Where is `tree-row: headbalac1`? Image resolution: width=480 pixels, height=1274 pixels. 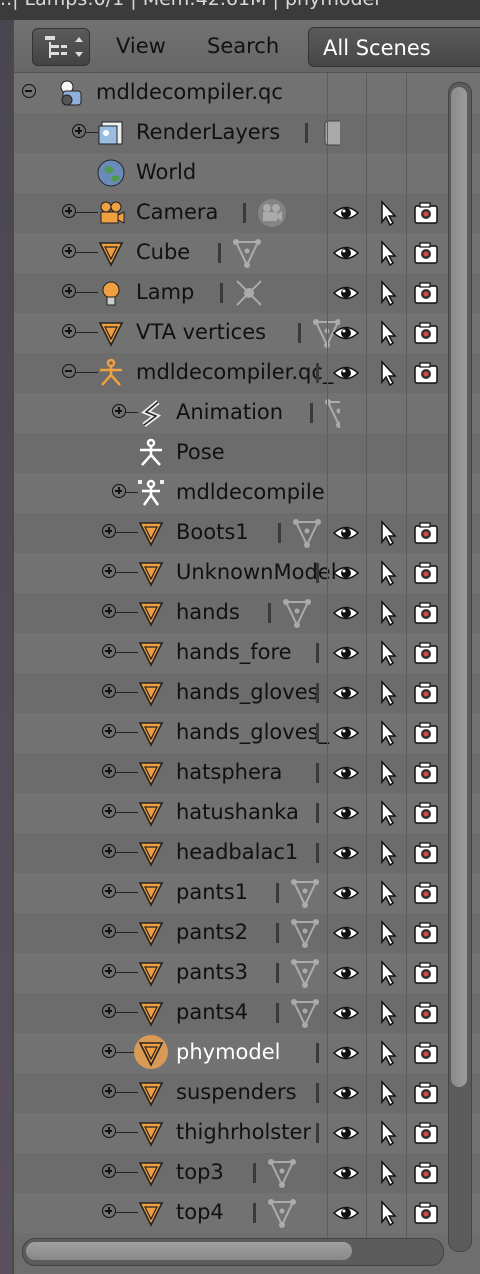 tree-row: headbalac1 is located at coordinates (247, 853).